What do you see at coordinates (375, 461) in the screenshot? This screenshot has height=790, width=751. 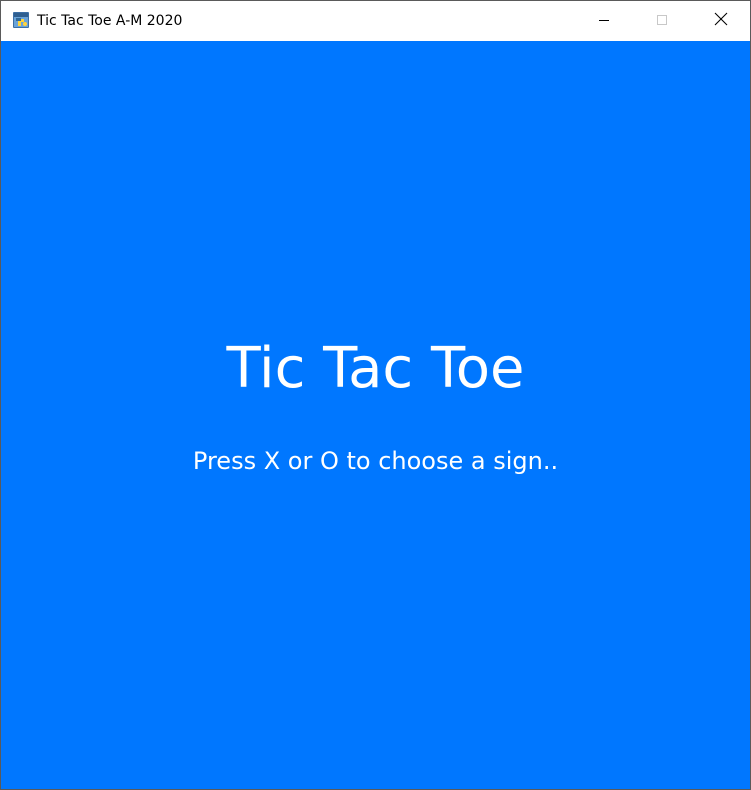 I see `choose-sign-prompt: Press X or O to choose a sign..` at bounding box center [375, 461].